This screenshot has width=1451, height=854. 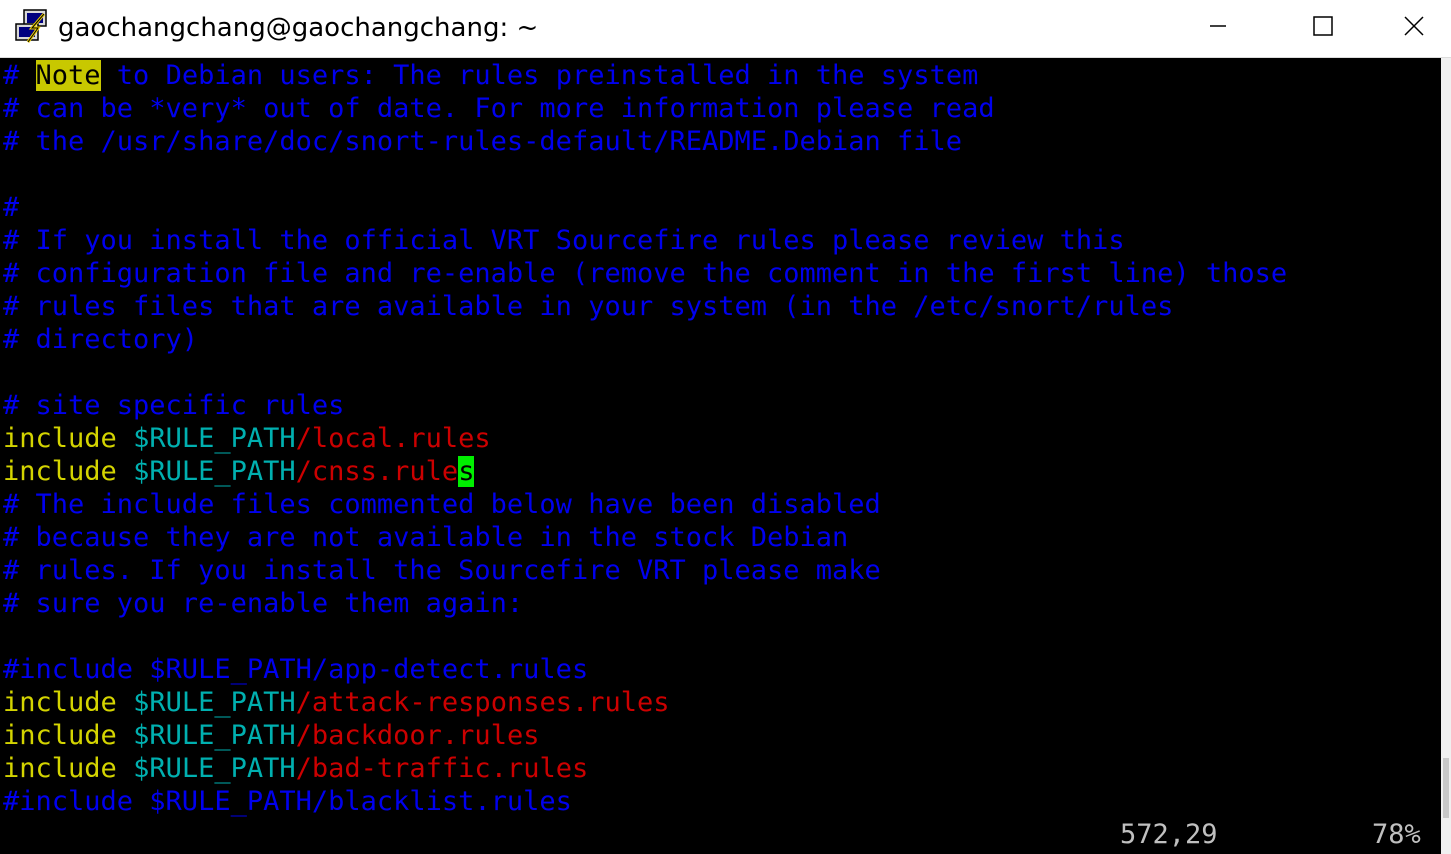 I want to click on maximize-icon, so click(x=1323, y=28).